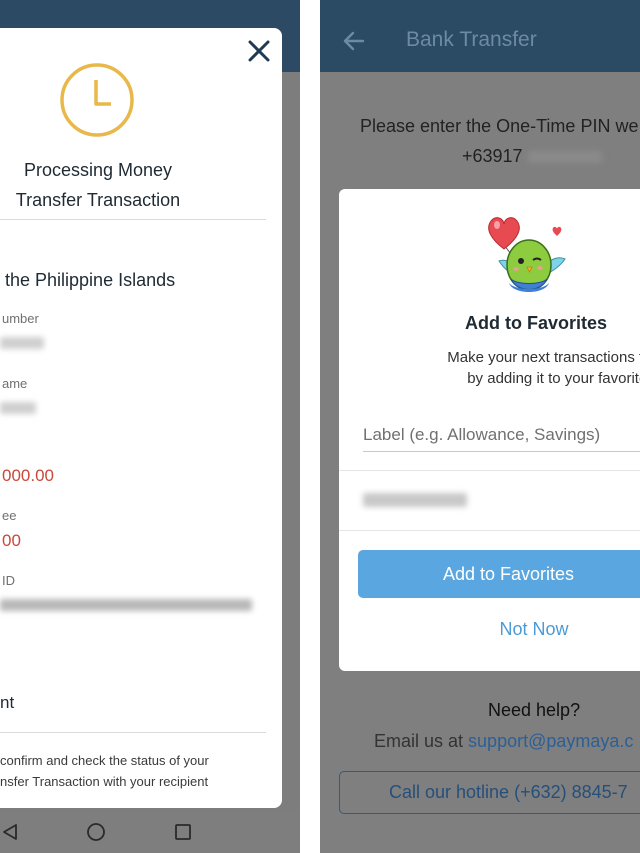  What do you see at coordinates (489, 792) in the screenshot?
I see `call-hotline-button: Call our hotline (+632) 8845-7` at bounding box center [489, 792].